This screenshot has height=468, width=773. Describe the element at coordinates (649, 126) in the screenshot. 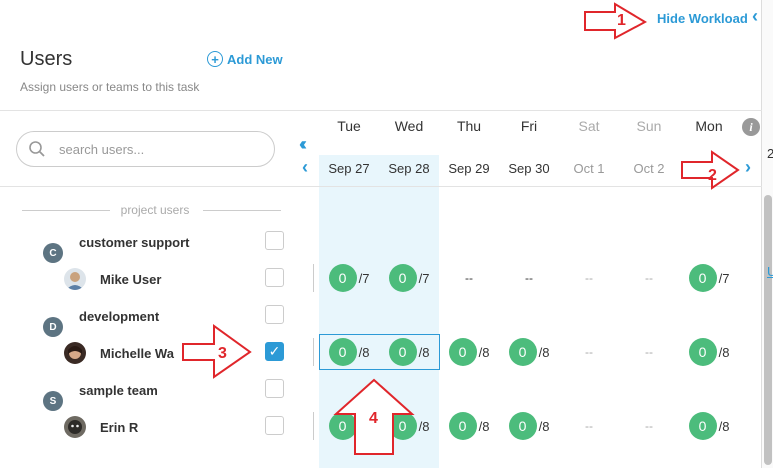

I see `day-name-5: Sun` at that location.